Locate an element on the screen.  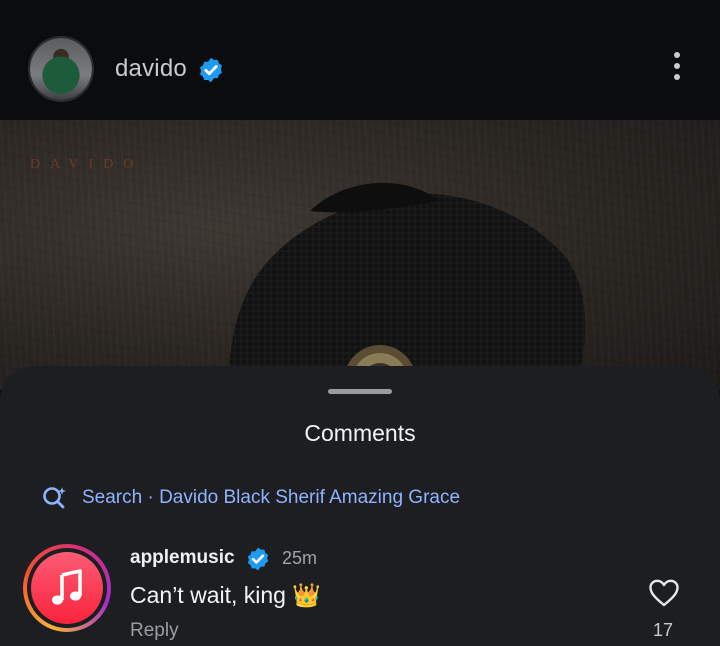
profile-avatar is located at coordinates (61, 69).